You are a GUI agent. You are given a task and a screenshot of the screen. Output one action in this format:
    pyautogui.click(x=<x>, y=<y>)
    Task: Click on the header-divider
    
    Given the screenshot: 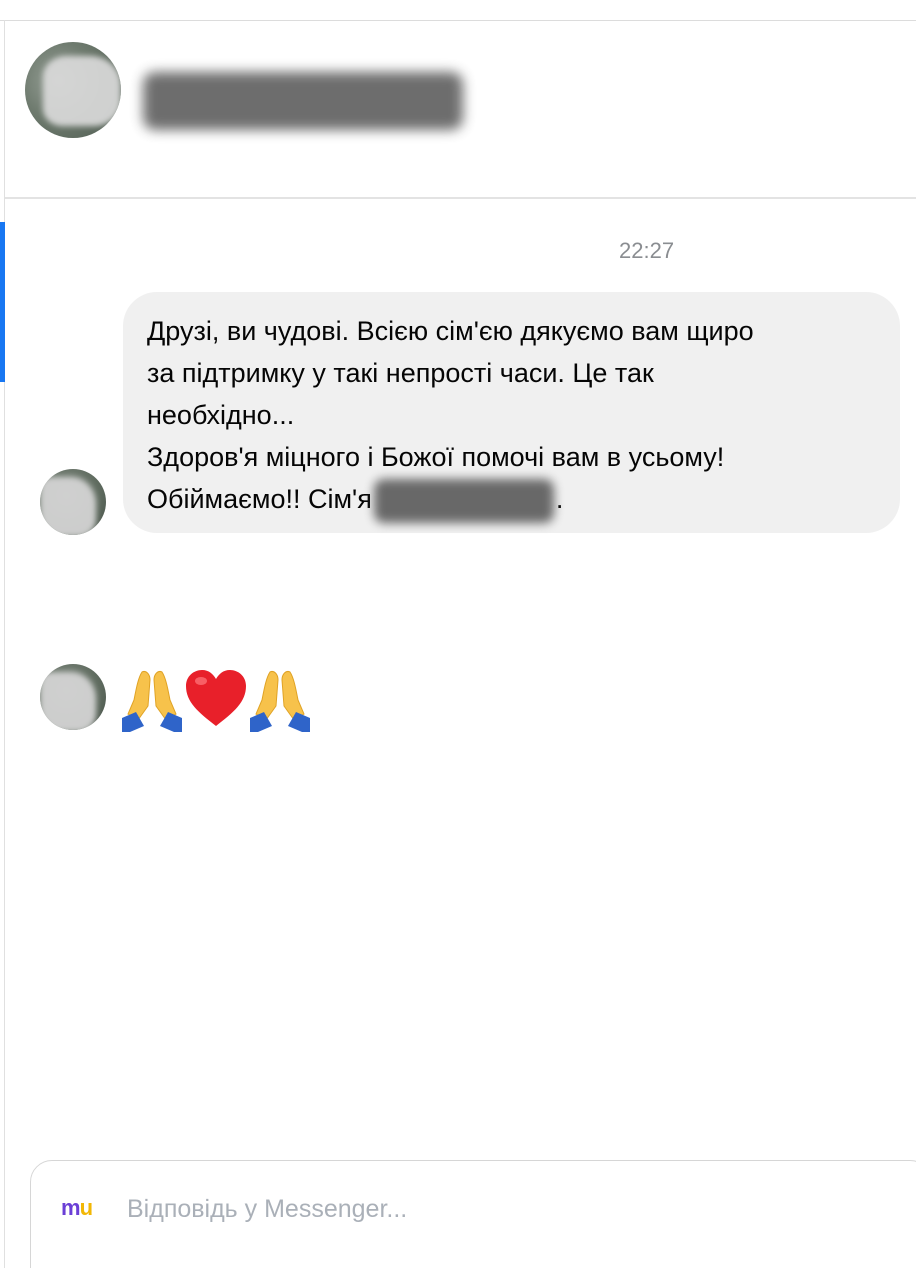 What is the action you would take?
    pyautogui.click(x=460, y=198)
    